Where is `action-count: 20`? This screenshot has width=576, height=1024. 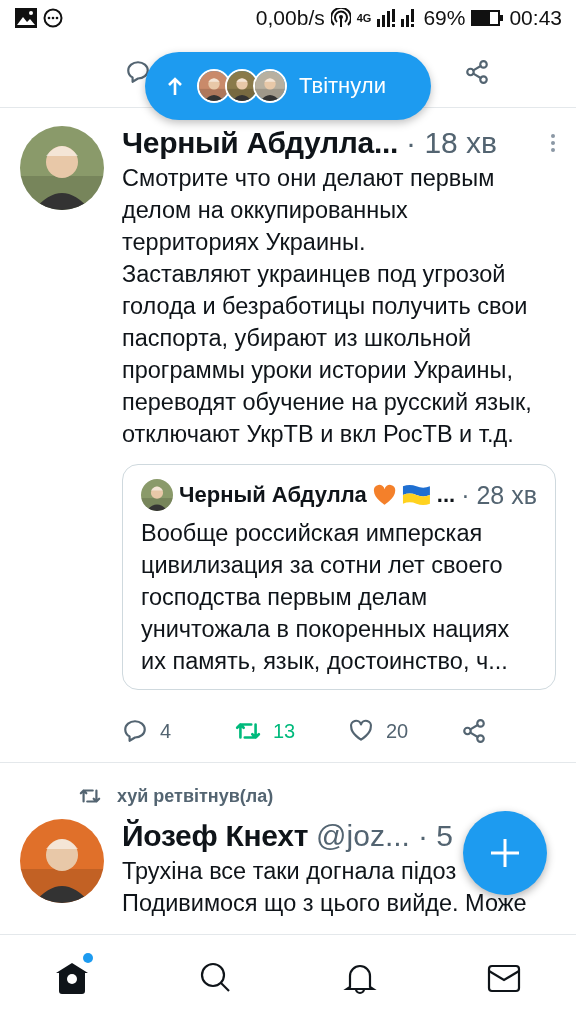 action-count: 20 is located at coordinates (397, 731).